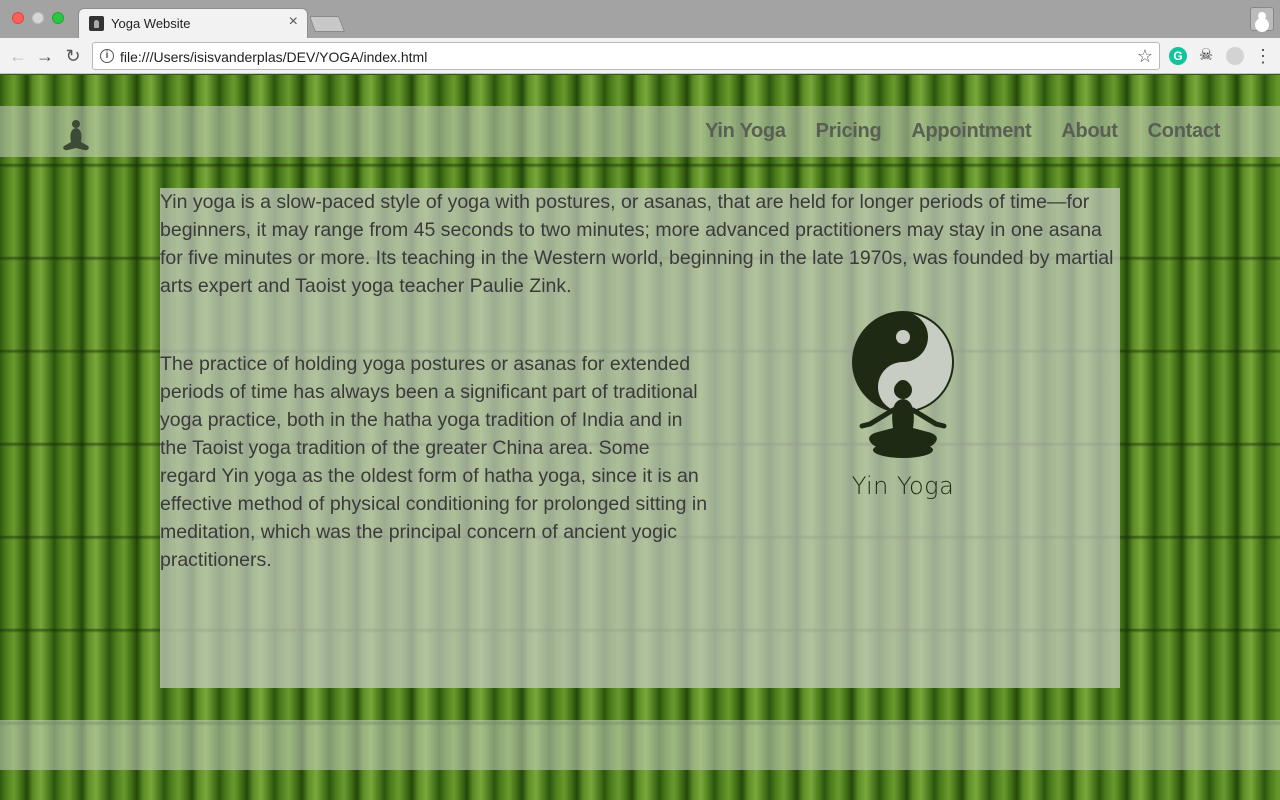 The height and width of the screenshot is (800, 1280). What do you see at coordinates (327, 24) in the screenshot?
I see `new-tab-button` at bounding box center [327, 24].